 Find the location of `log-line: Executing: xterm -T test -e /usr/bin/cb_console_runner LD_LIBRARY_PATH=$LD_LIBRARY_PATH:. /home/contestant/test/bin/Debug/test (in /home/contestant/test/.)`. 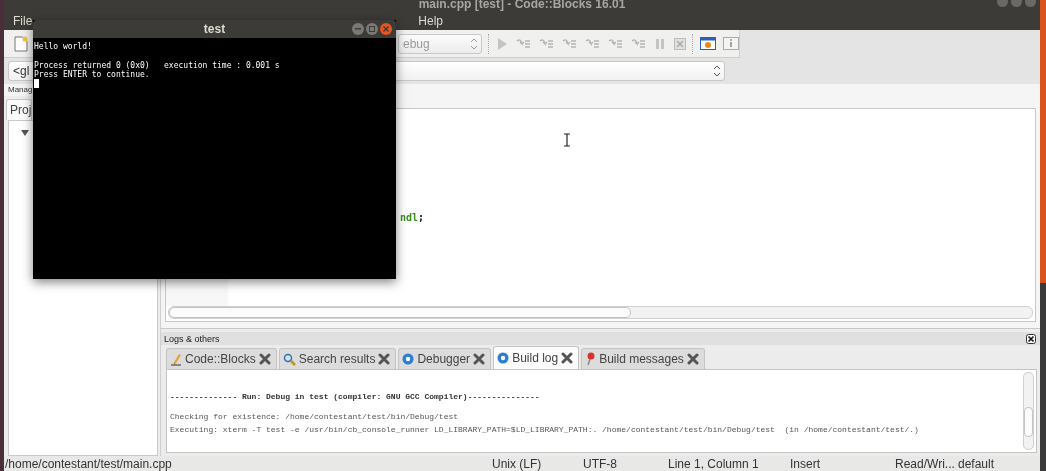

log-line: Executing: xterm -T test -e /usr/bin/cb_console_runner LD_LIBRARY_PATH=$LD_LIBRARY_PATH:. /home/contestant/test/bin/Debug/test (in /home/contestant/test/.) is located at coordinates (545, 430).